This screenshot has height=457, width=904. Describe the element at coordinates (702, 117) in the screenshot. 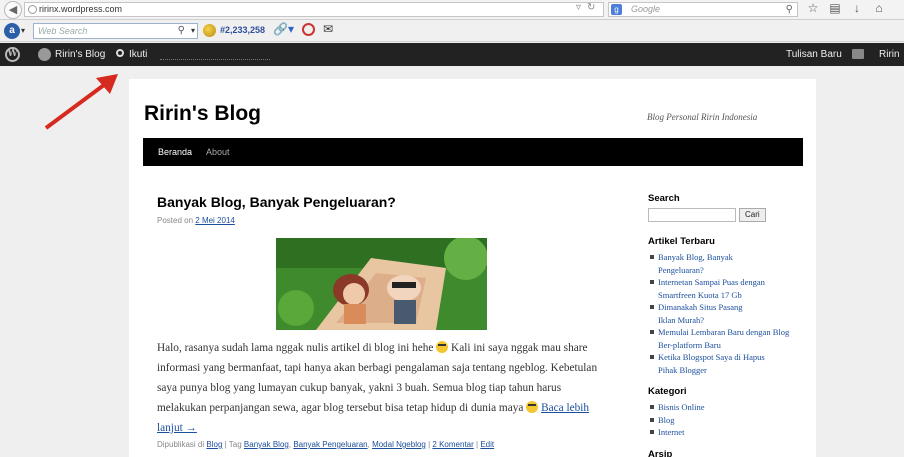

I see `blog-tagline: Blog Personal Ririn Indonesia` at that location.